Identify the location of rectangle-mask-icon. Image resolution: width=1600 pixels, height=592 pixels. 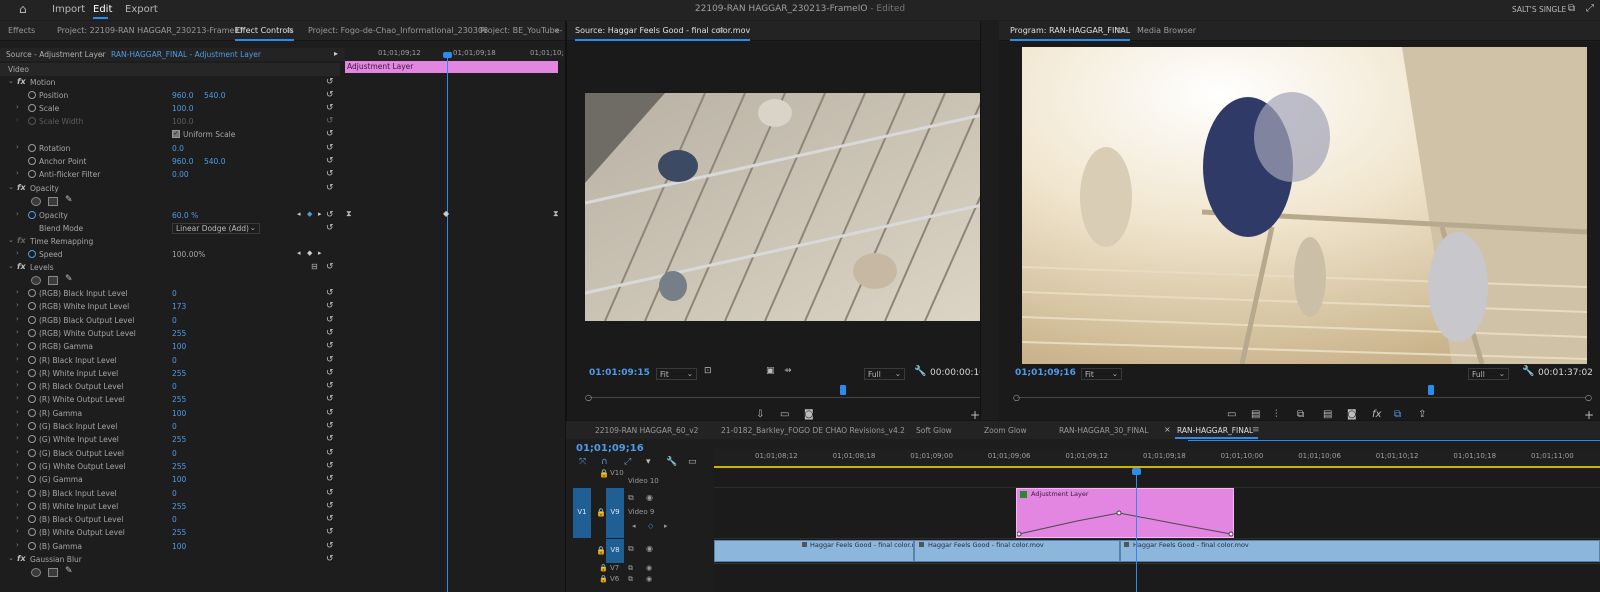
(53, 280).